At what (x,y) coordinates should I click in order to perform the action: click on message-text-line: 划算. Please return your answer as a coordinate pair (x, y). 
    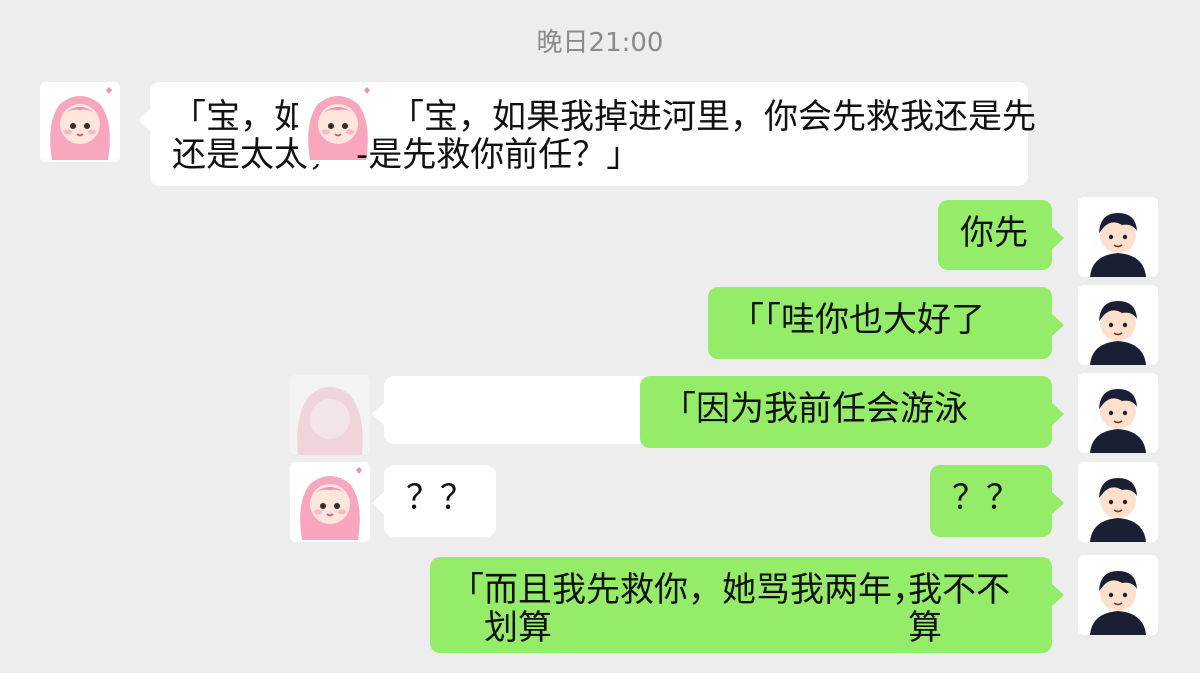
    Looking at the image, I should click on (518, 628).